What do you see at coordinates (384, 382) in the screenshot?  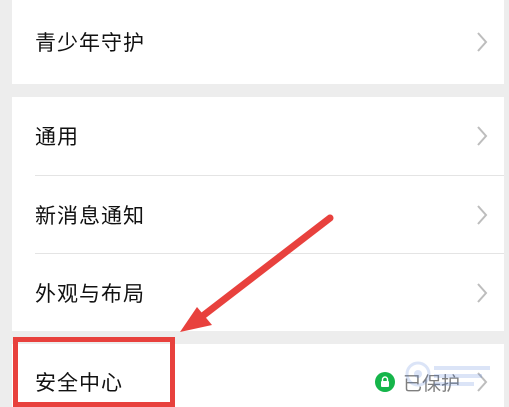 I see `lock-icon` at bounding box center [384, 382].